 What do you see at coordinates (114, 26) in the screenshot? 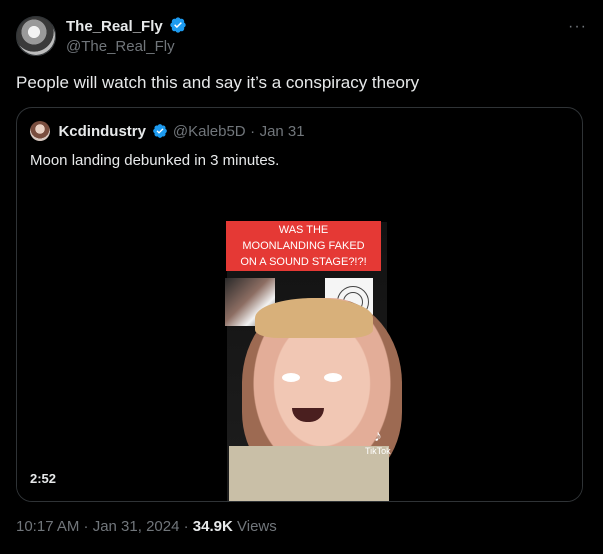
I see `author-name: The_Real_Fly` at bounding box center [114, 26].